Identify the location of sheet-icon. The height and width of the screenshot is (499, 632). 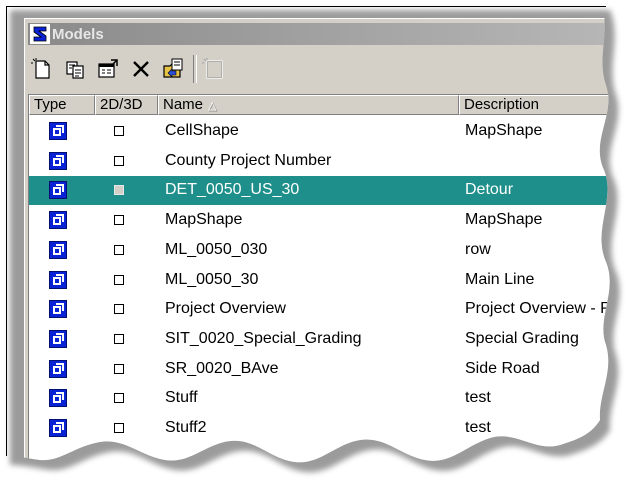
(213, 69).